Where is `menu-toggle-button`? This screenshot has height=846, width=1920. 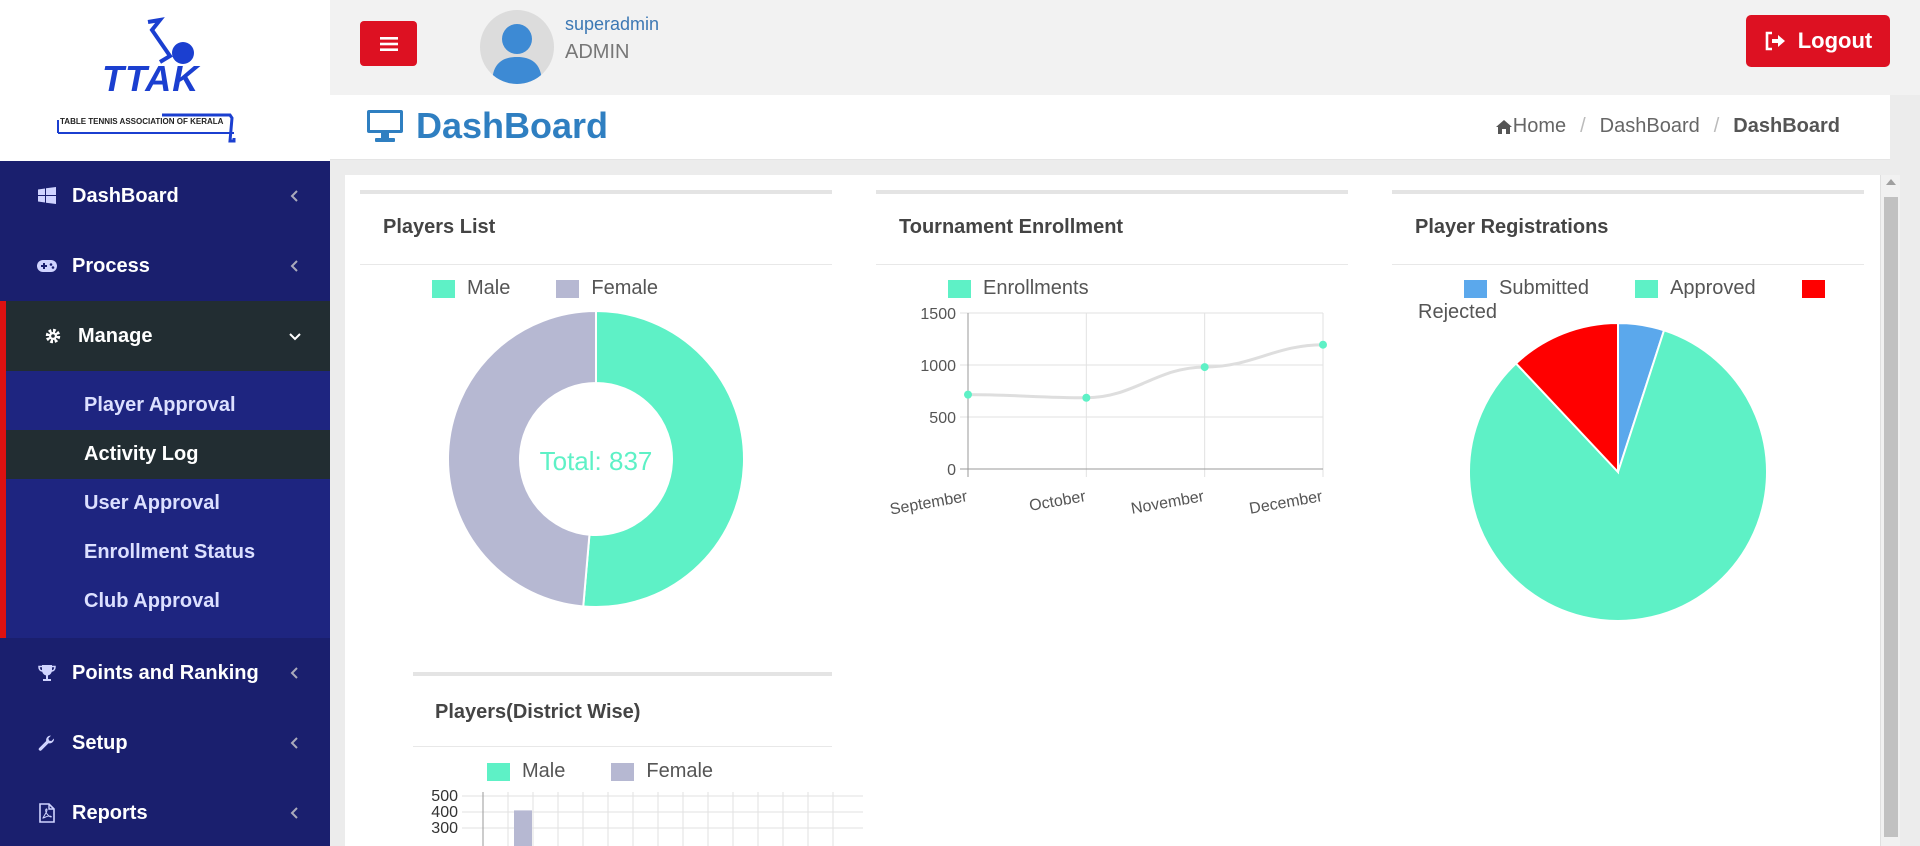
menu-toggle-button is located at coordinates (388, 43).